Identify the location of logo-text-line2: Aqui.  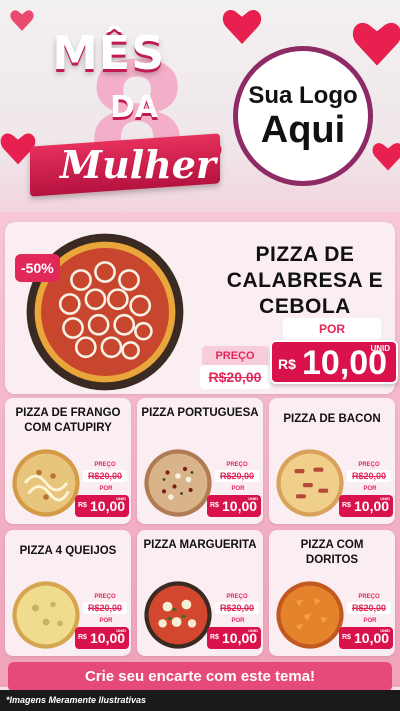
(303, 130).